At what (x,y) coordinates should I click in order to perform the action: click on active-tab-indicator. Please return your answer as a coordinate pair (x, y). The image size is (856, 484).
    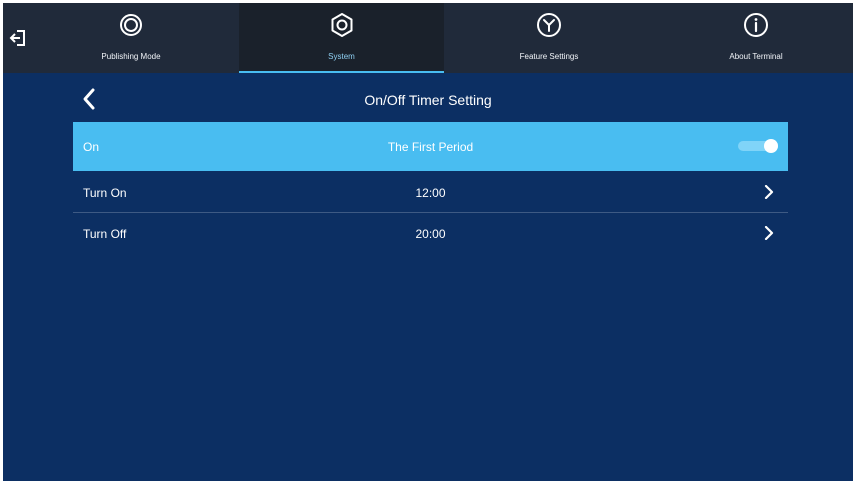
    Looking at the image, I should click on (341, 72).